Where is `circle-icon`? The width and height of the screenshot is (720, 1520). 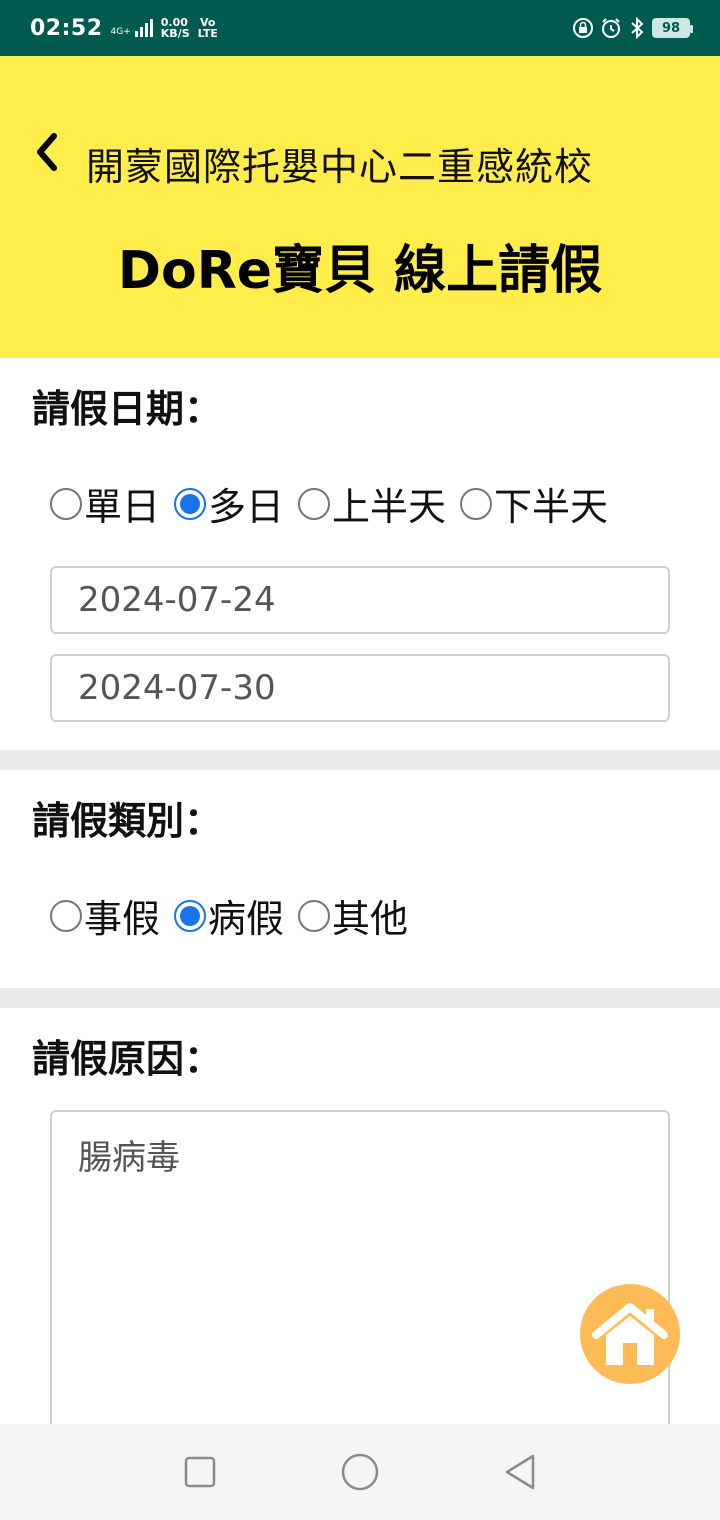
circle-icon is located at coordinates (360, 1472).